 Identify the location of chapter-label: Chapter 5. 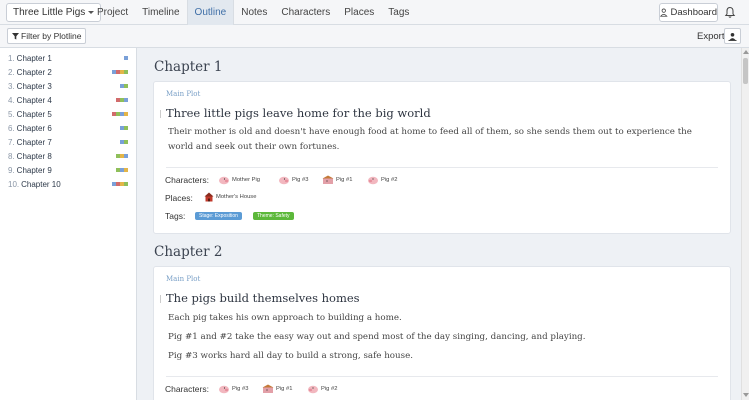
(34, 114).